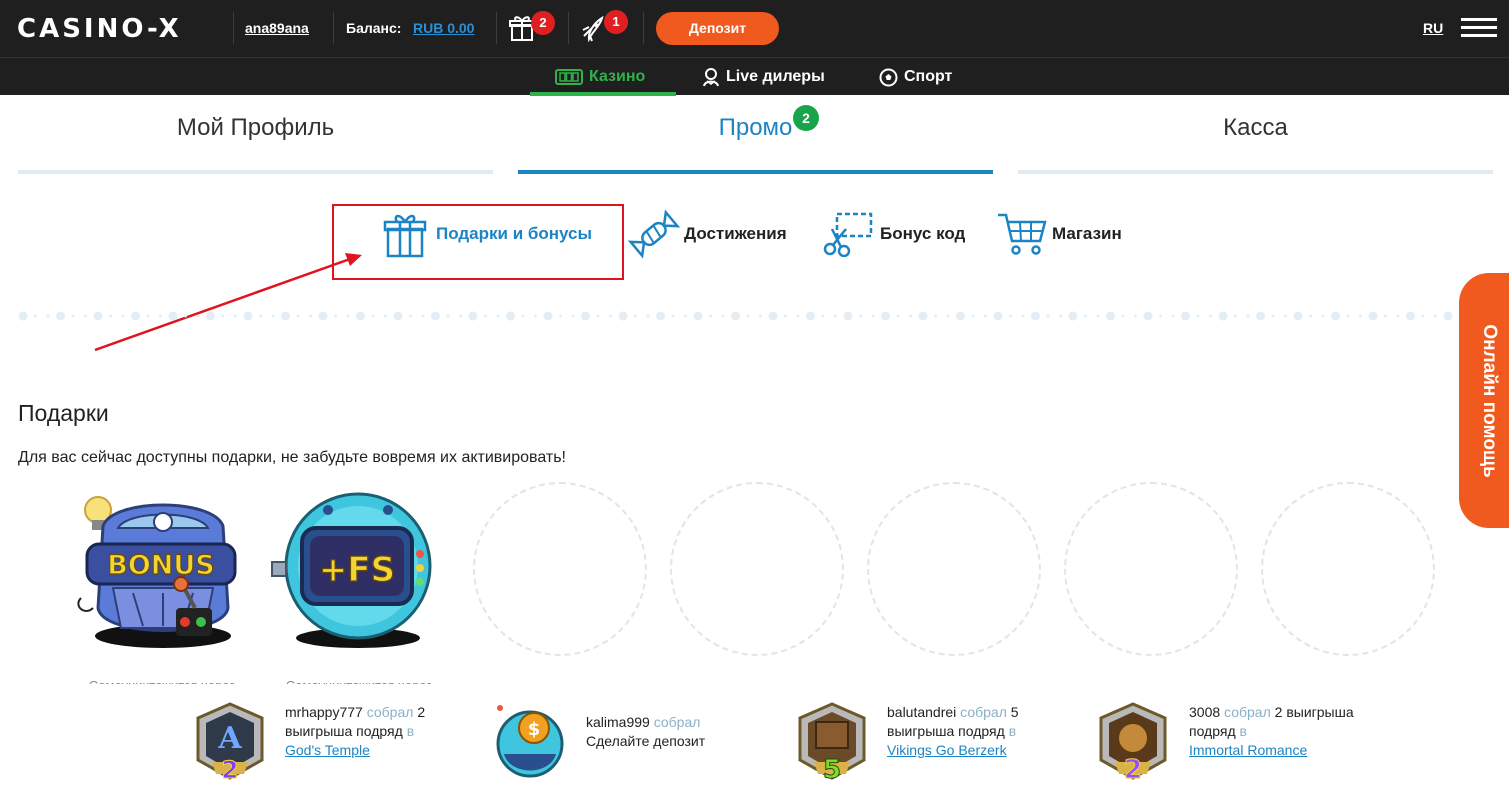 The height and width of the screenshot is (790, 1509). I want to click on feed-user: 3008, so click(1205, 712).